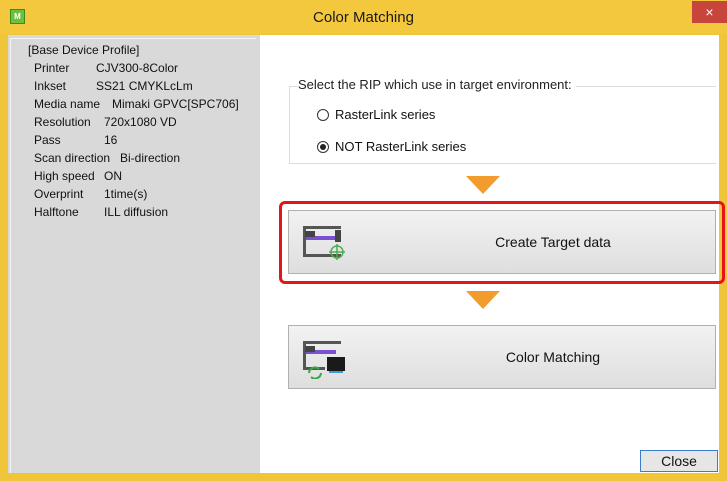 This screenshot has width=727, height=481. What do you see at coordinates (323, 115) in the screenshot?
I see `radio-rasterlink` at bounding box center [323, 115].